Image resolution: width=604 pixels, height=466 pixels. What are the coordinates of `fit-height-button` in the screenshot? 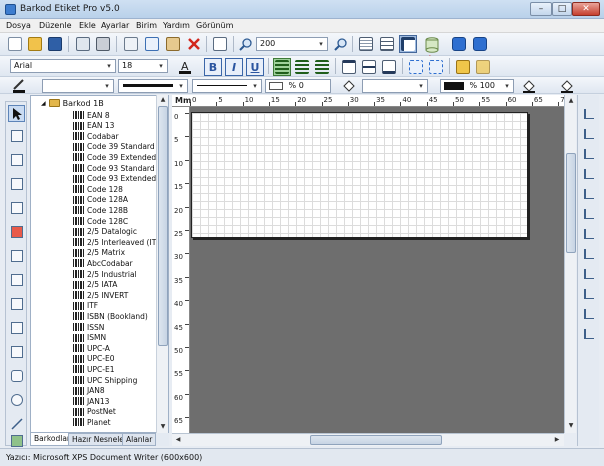 It's located at (436, 67).